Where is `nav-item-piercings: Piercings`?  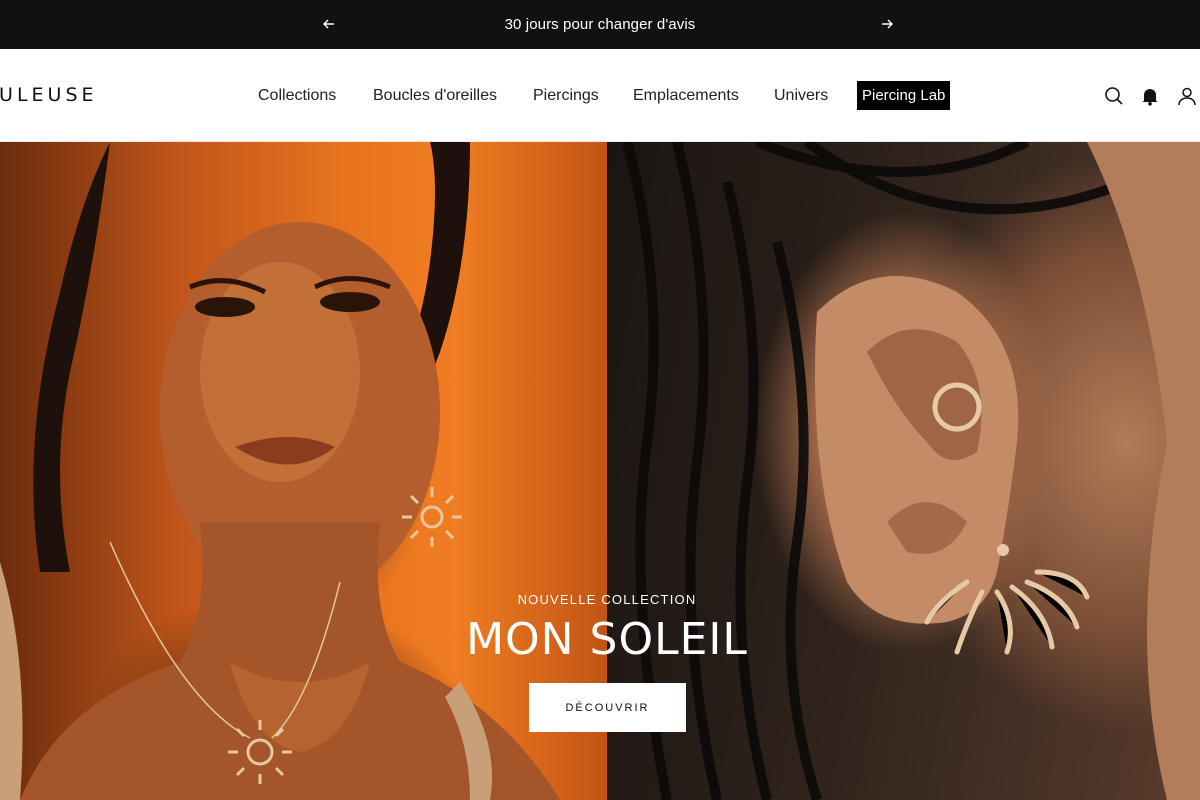
nav-item-piercings: Piercings is located at coordinates (566, 96).